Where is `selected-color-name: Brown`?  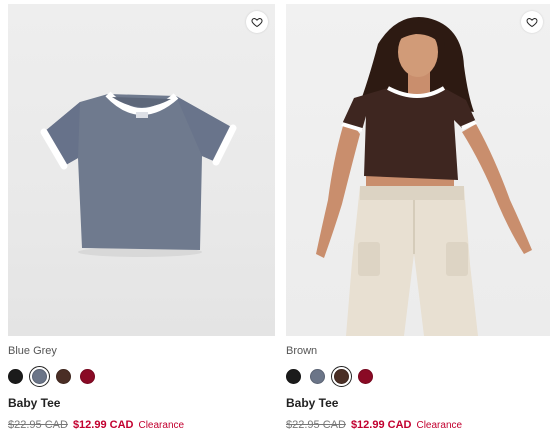 selected-color-name: Brown is located at coordinates (302, 351).